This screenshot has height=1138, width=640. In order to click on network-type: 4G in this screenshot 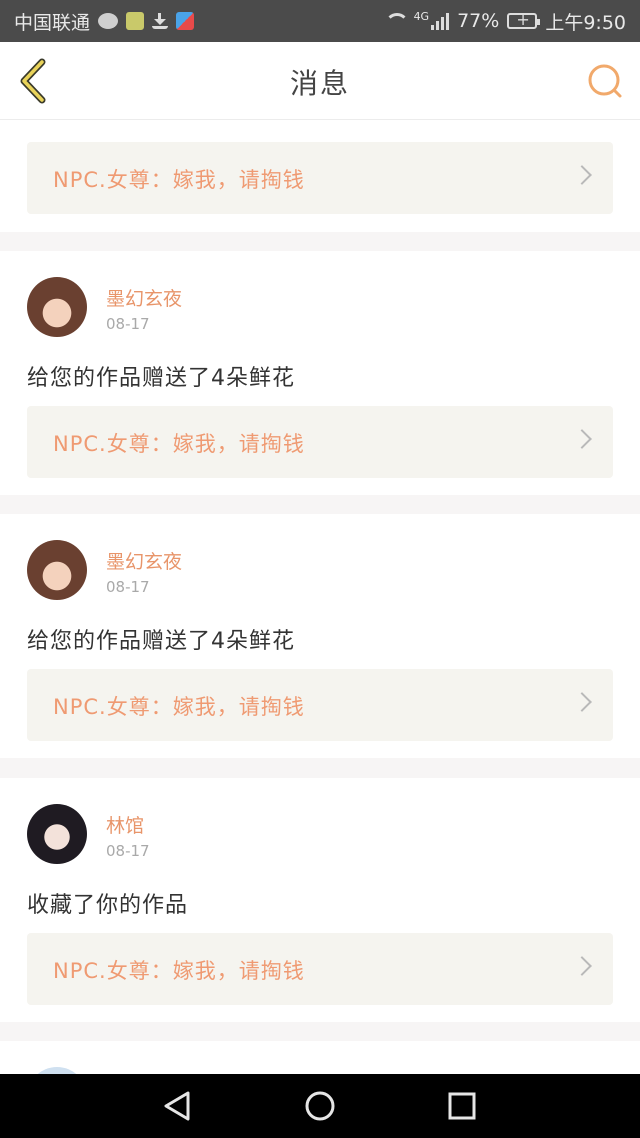, I will do `click(421, 16)`.